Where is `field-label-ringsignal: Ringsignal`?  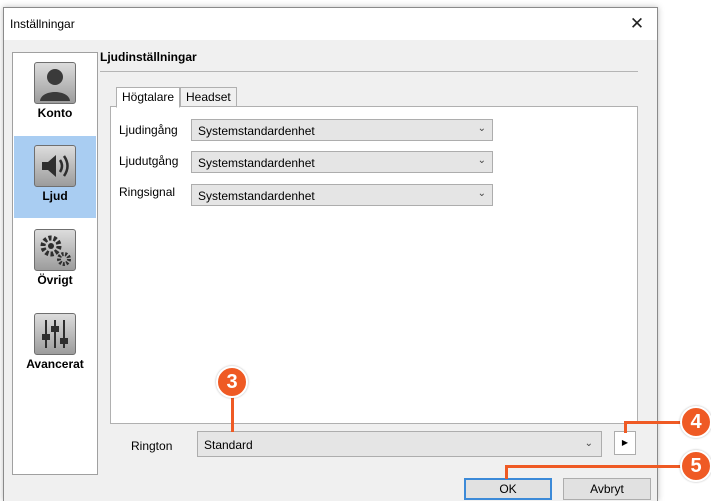 field-label-ringsignal: Ringsignal is located at coordinates (147, 192).